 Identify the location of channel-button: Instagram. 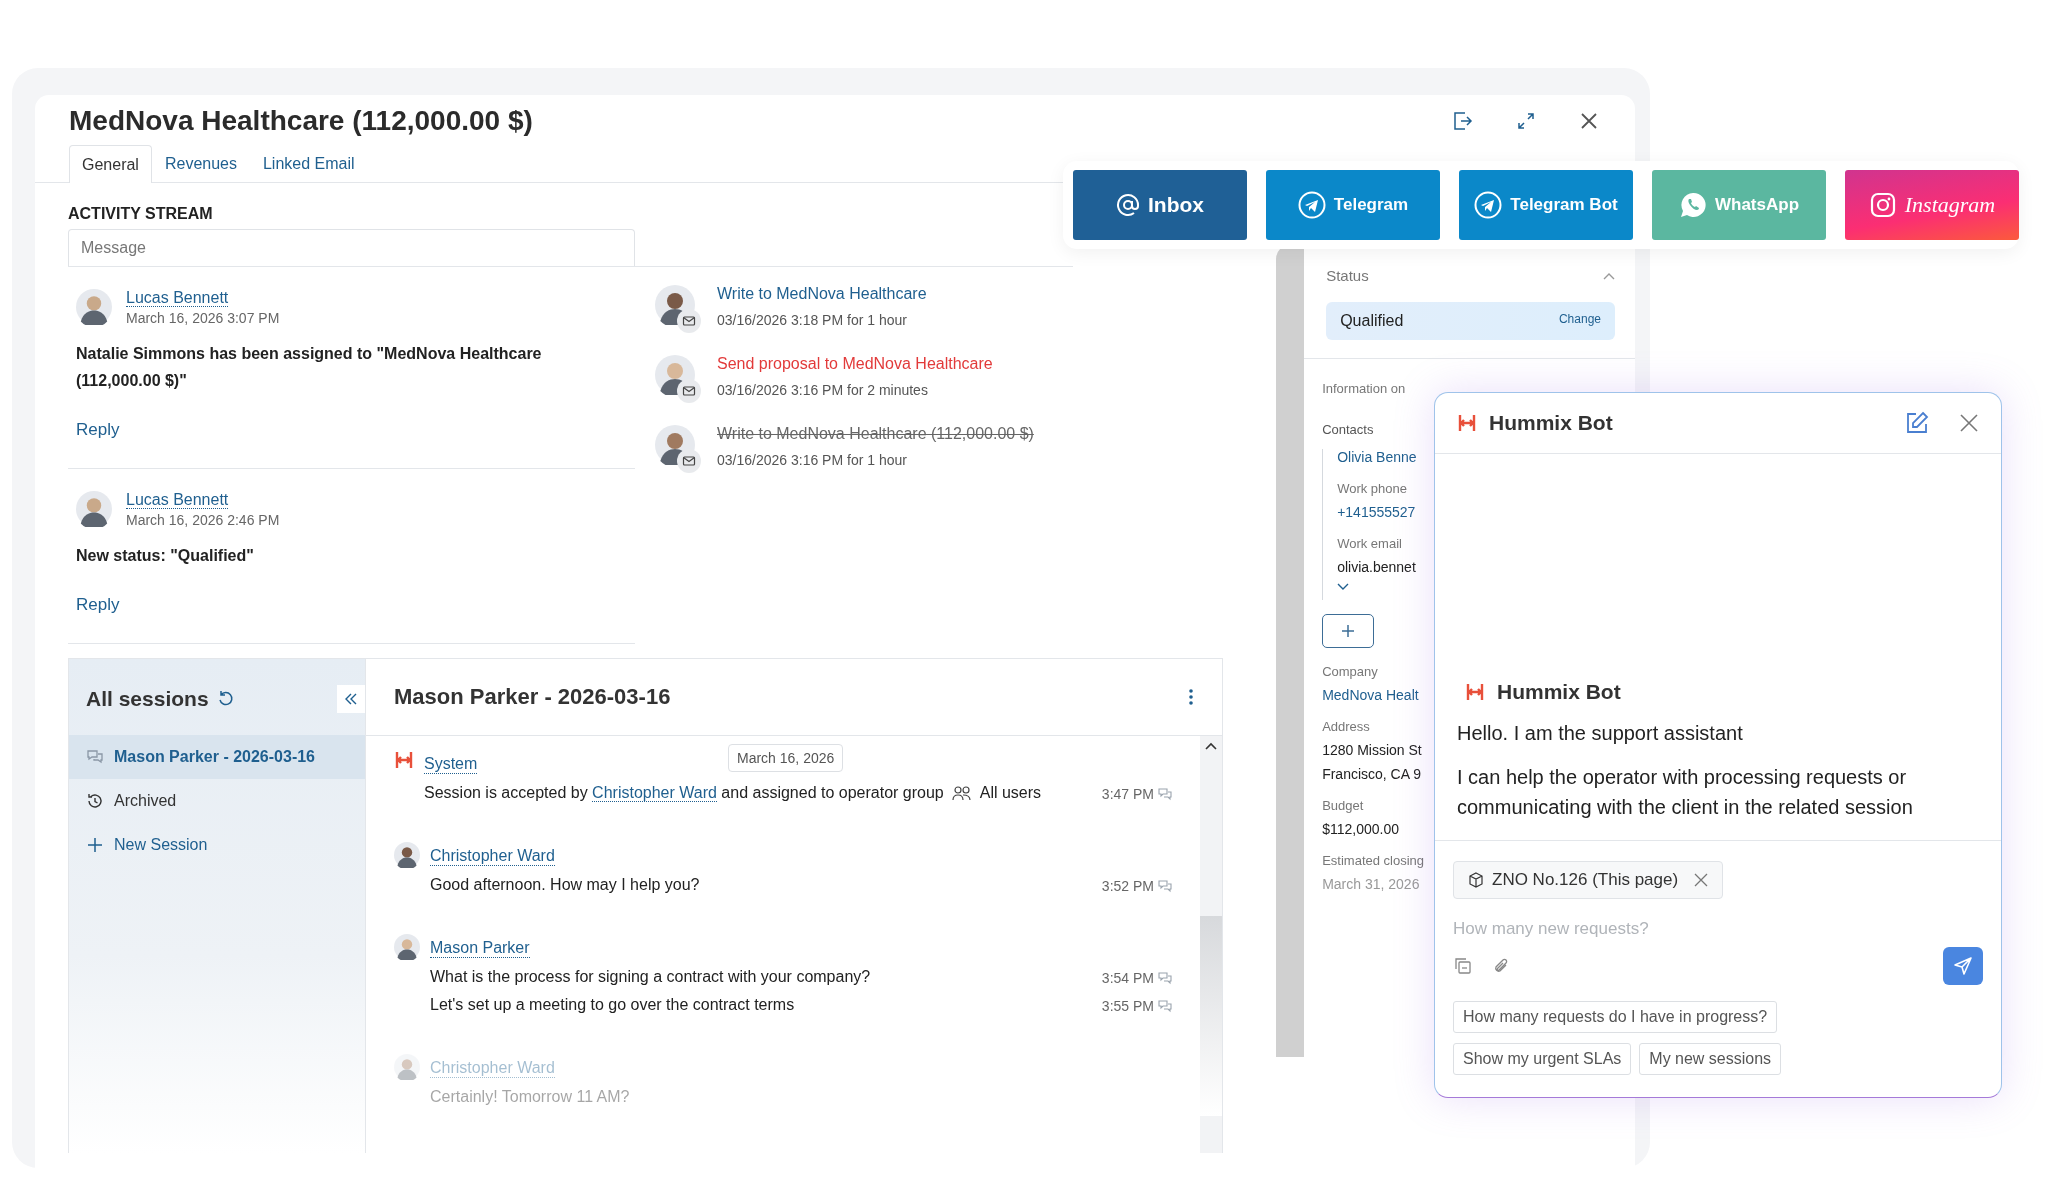
(1932, 205).